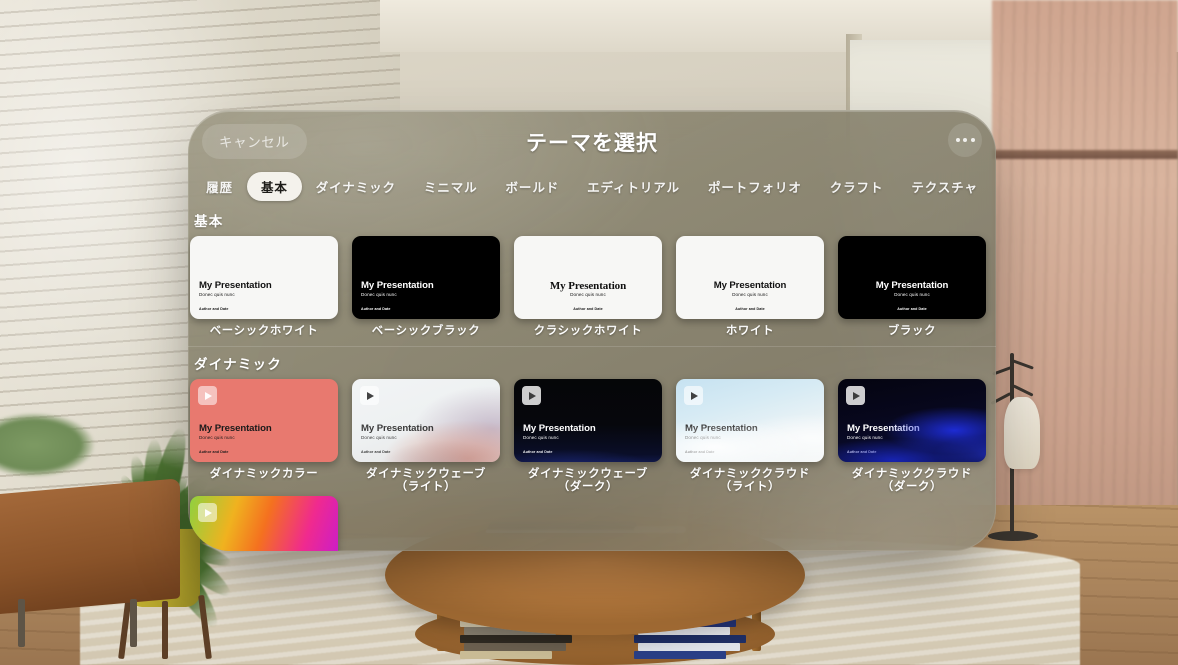 The height and width of the screenshot is (665, 1178). What do you see at coordinates (1085, 154) in the screenshot?
I see `curtain-rod` at bounding box center [1085, 154].